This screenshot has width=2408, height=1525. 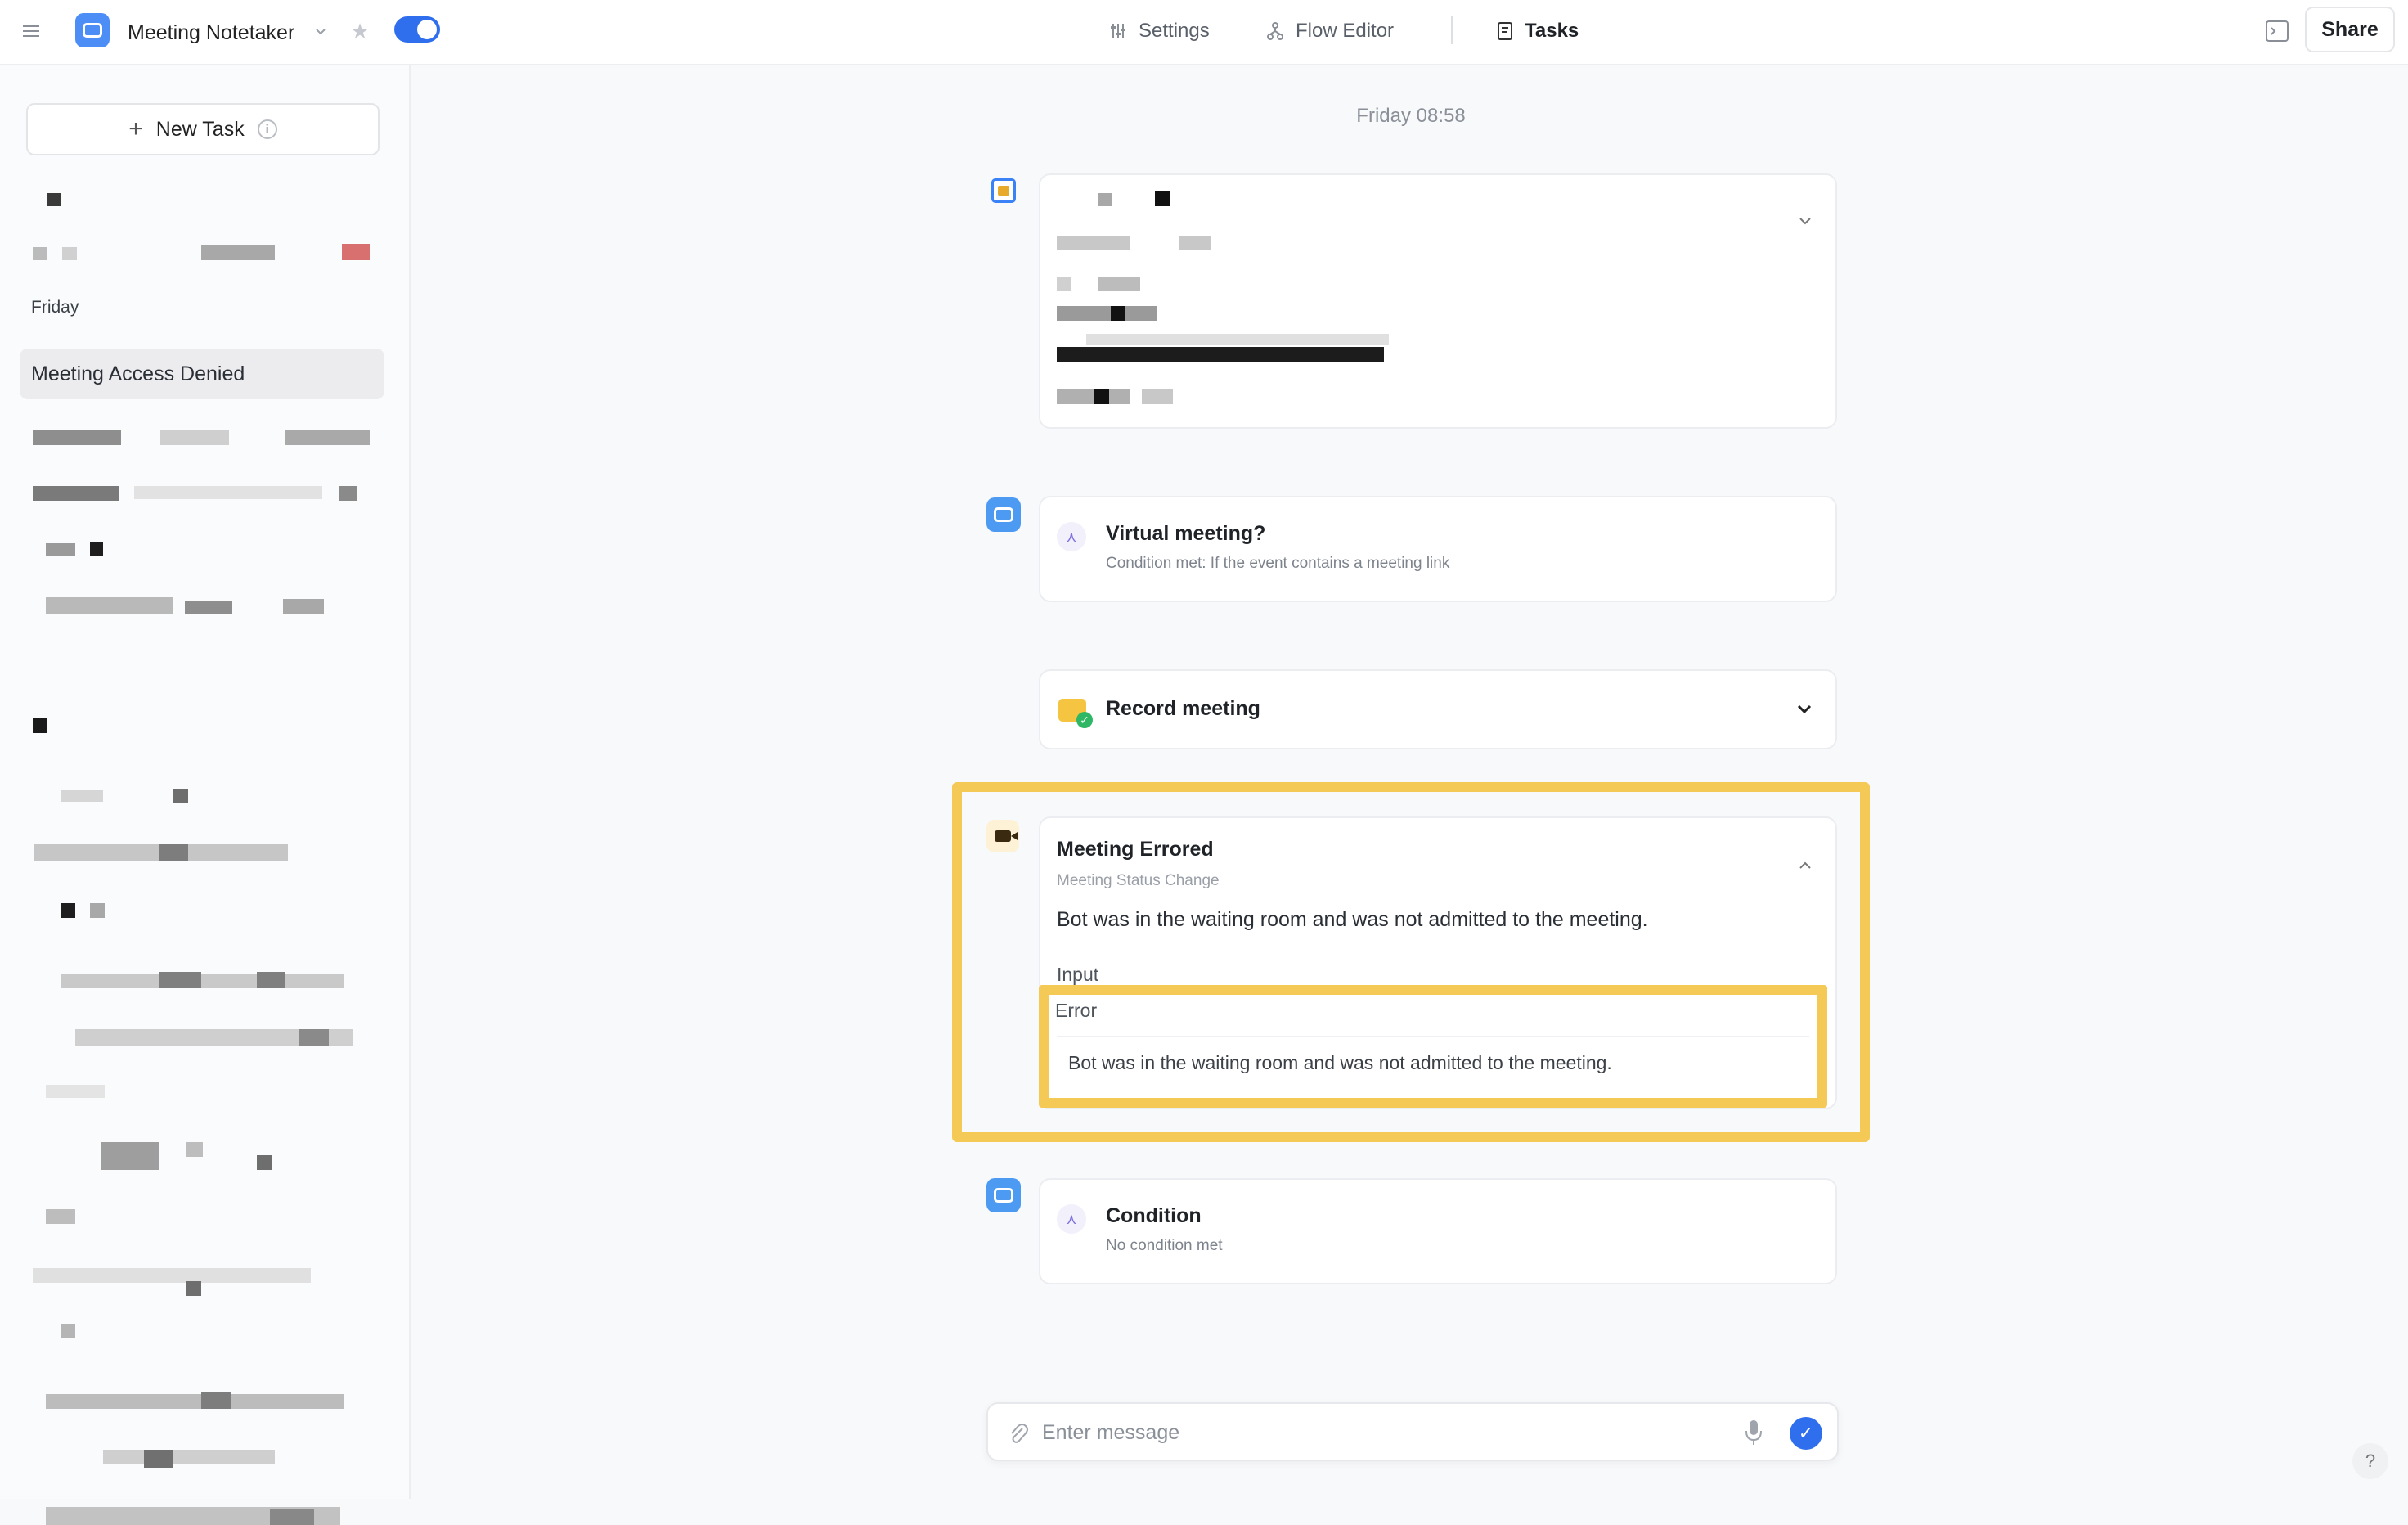 I want to click on step-title: Condition, so click(x=1154, y=1215).